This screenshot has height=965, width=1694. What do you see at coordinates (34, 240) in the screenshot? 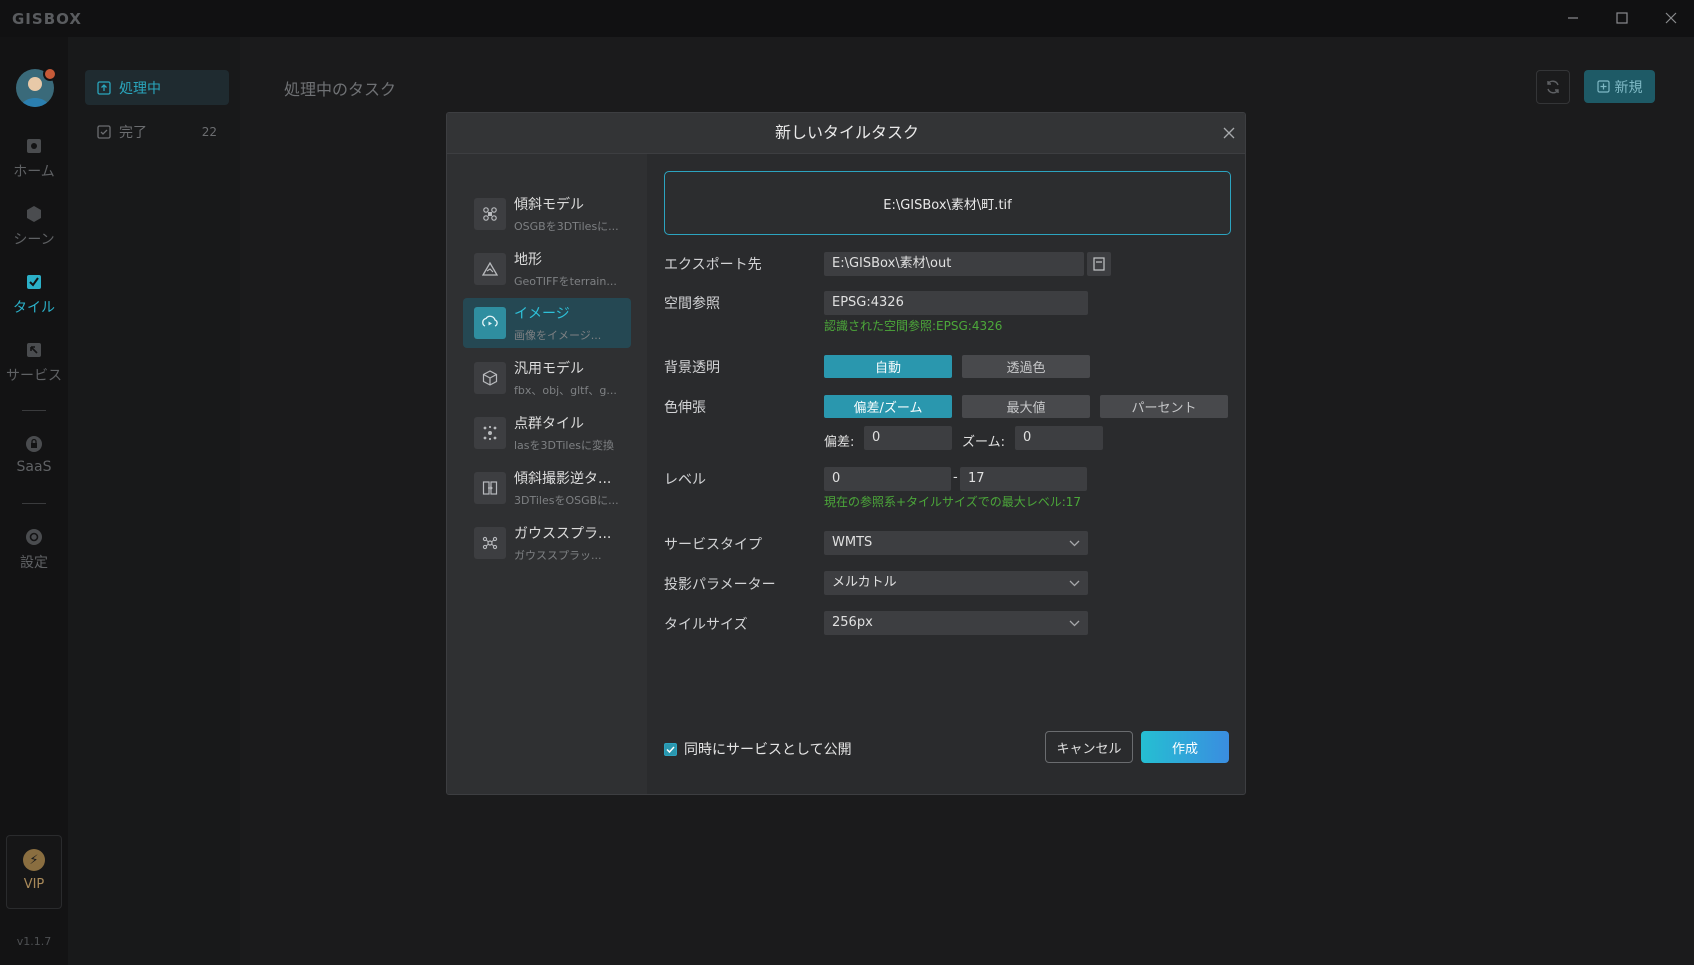
I see `rail-item-label: シーン` at bounding box center [34, 240].